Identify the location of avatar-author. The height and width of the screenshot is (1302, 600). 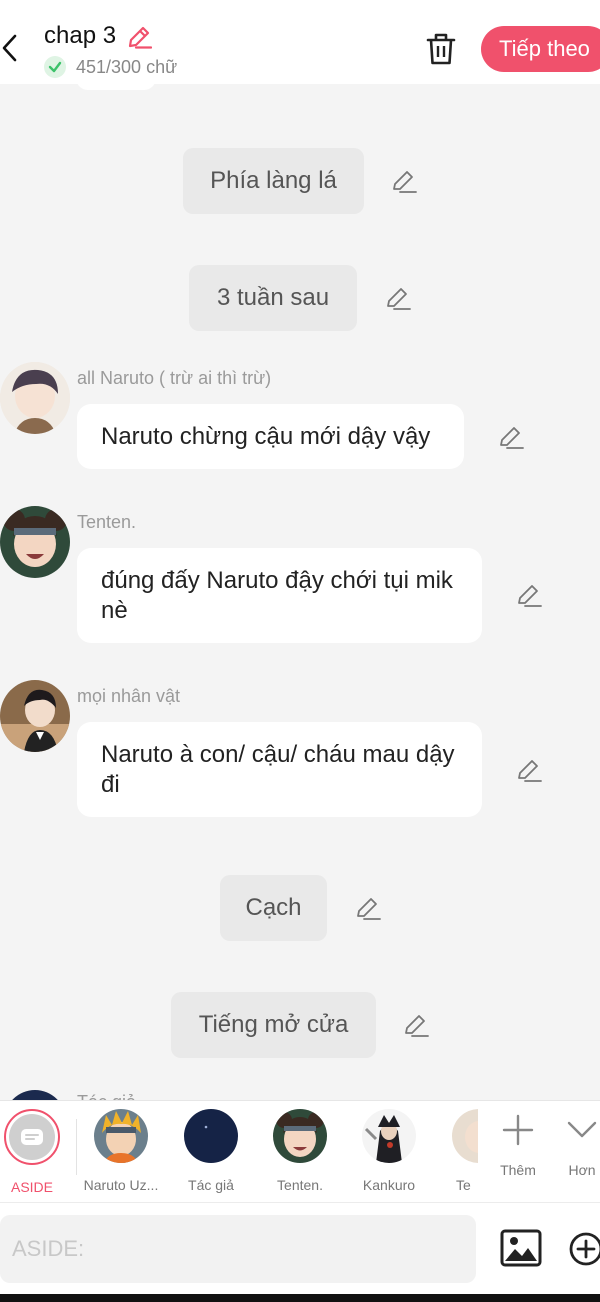
(211, 1136).